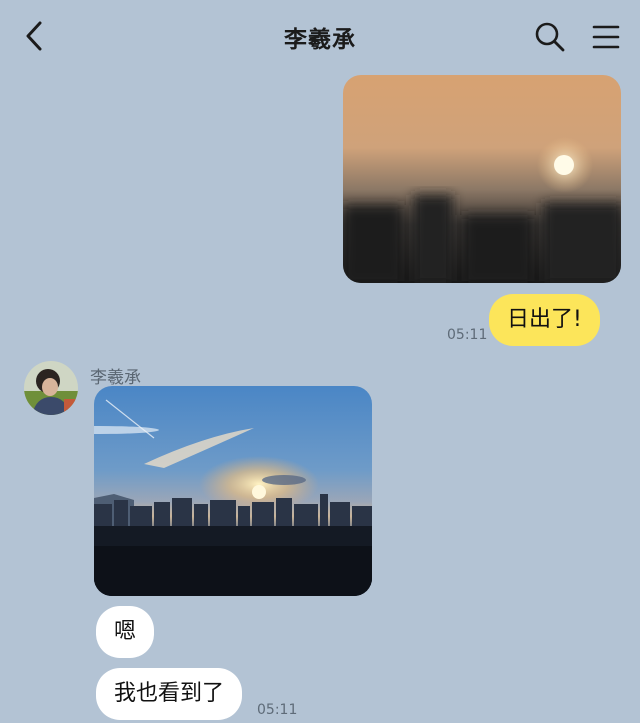 This screenshot has height=723, width=640. Describe the element at coordinates (467, 335) in the screenshot. I see `outgoing-message-time: 05:11` at that location.